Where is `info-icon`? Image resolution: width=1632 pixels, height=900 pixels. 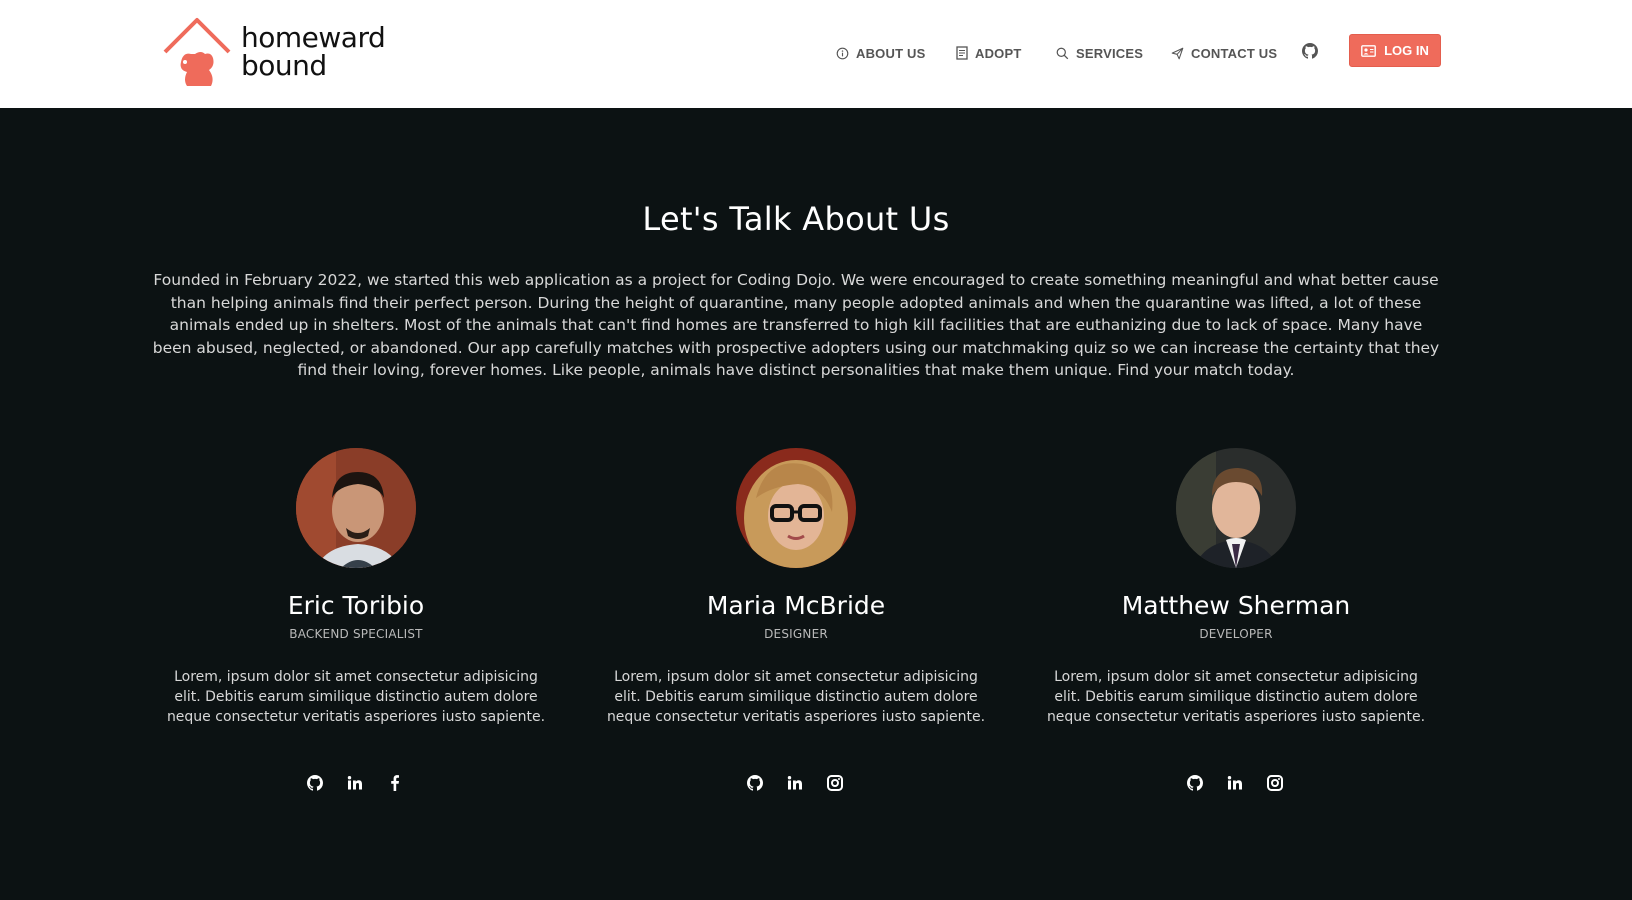 info-icon is located at coordinates (842, 53).